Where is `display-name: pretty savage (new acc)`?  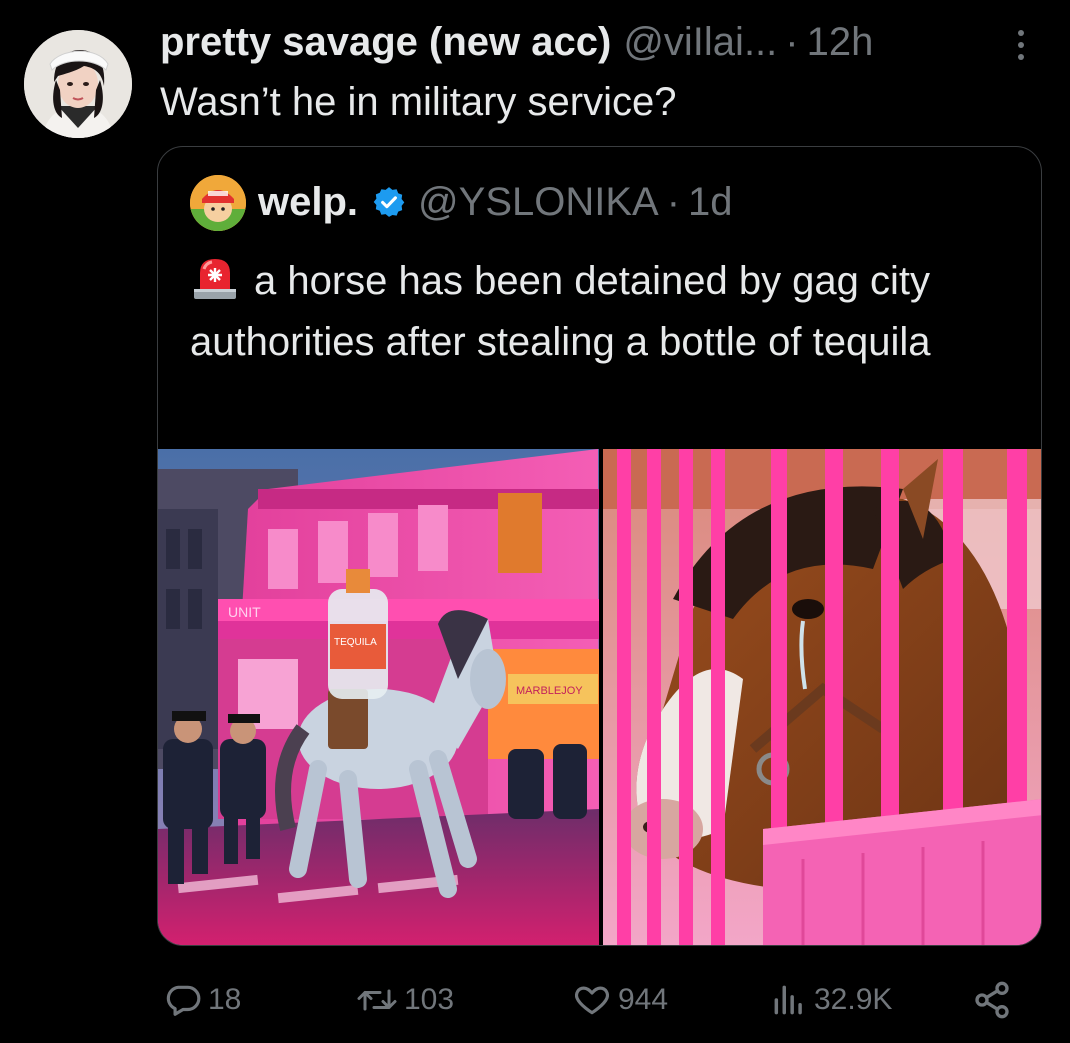
display-name: pretty savage (new acc) is located at coordinates (385, 42).